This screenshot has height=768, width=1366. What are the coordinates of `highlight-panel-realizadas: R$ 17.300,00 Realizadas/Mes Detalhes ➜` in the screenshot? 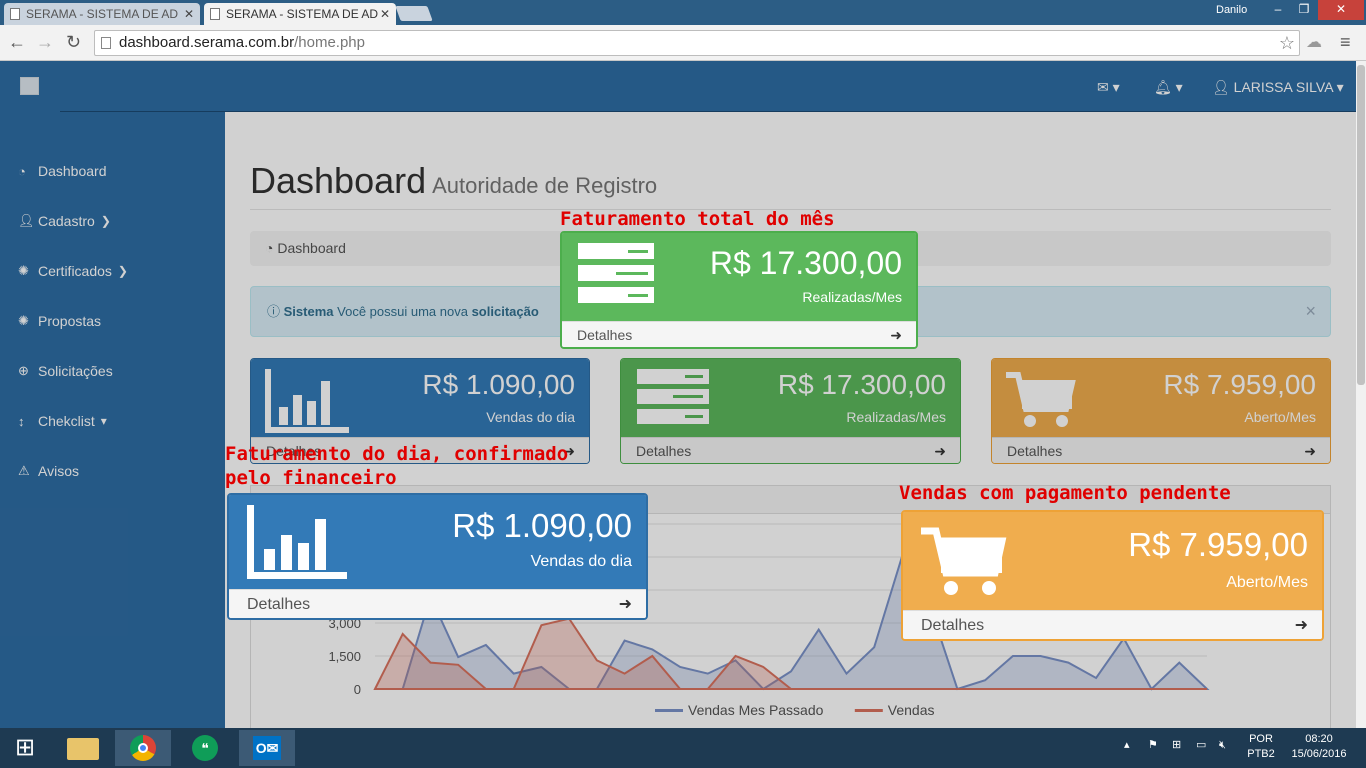 It's located at (739, 290).